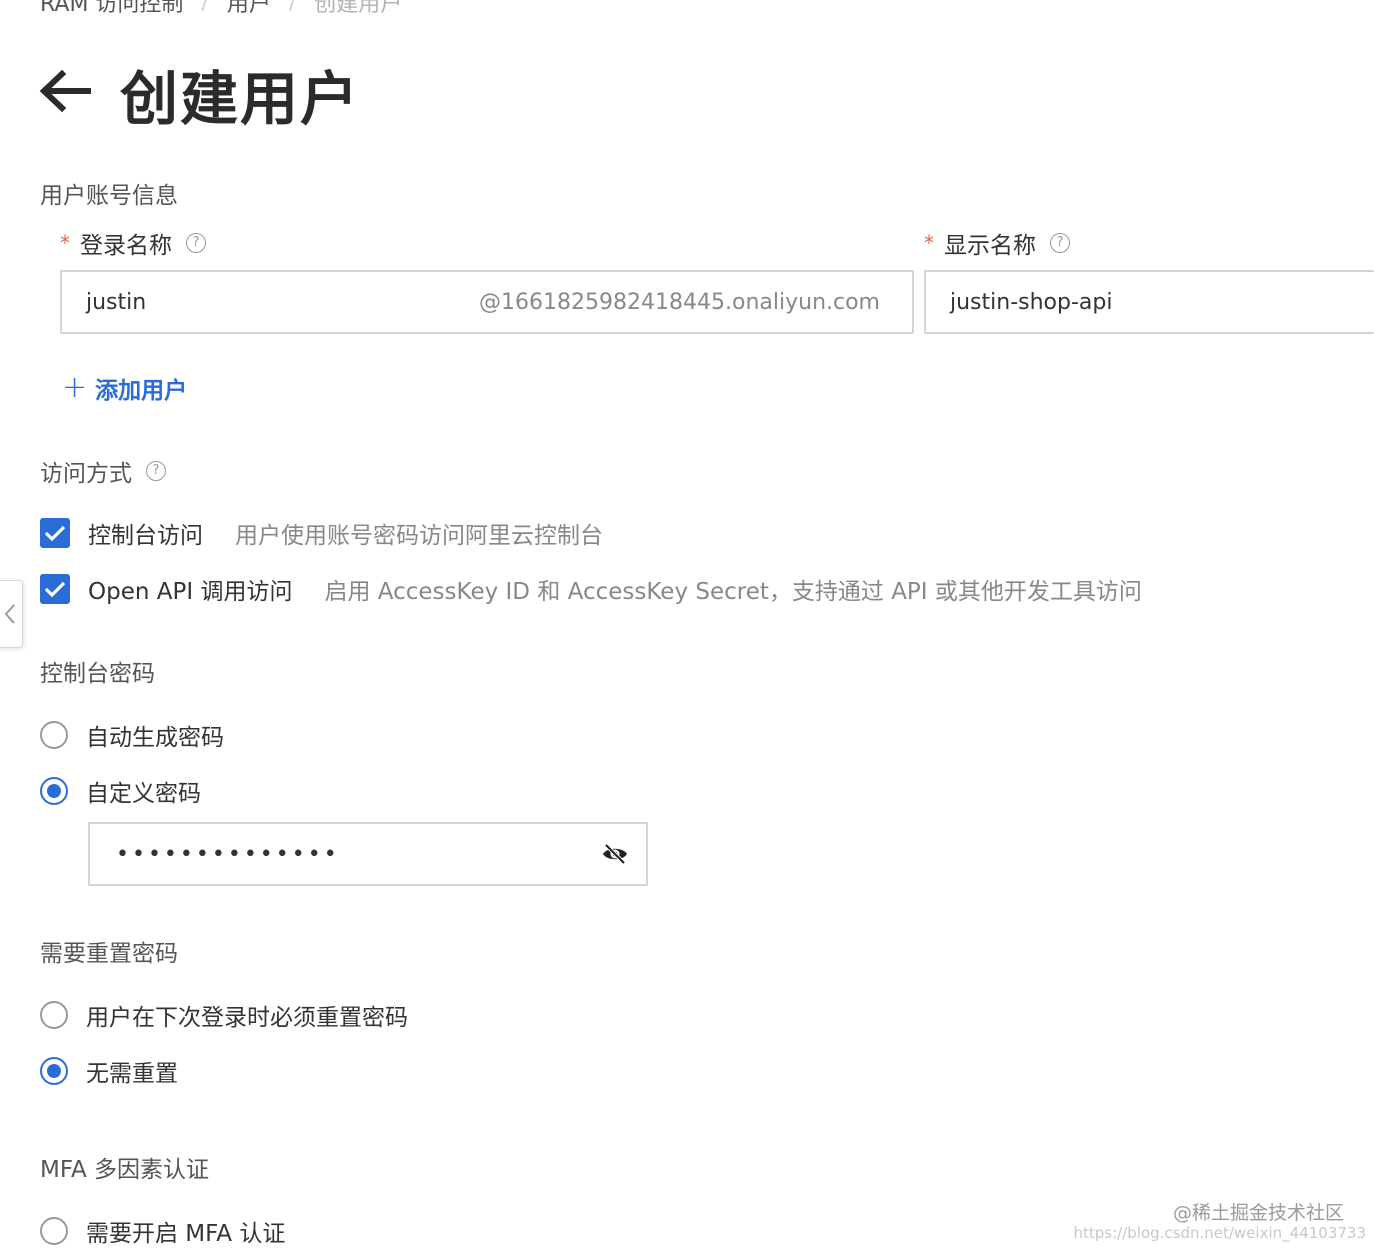 Image resolution: width=1374 pixels, height=1252 pixels. I want to click on arrow-left-icon, so click(65, 91).